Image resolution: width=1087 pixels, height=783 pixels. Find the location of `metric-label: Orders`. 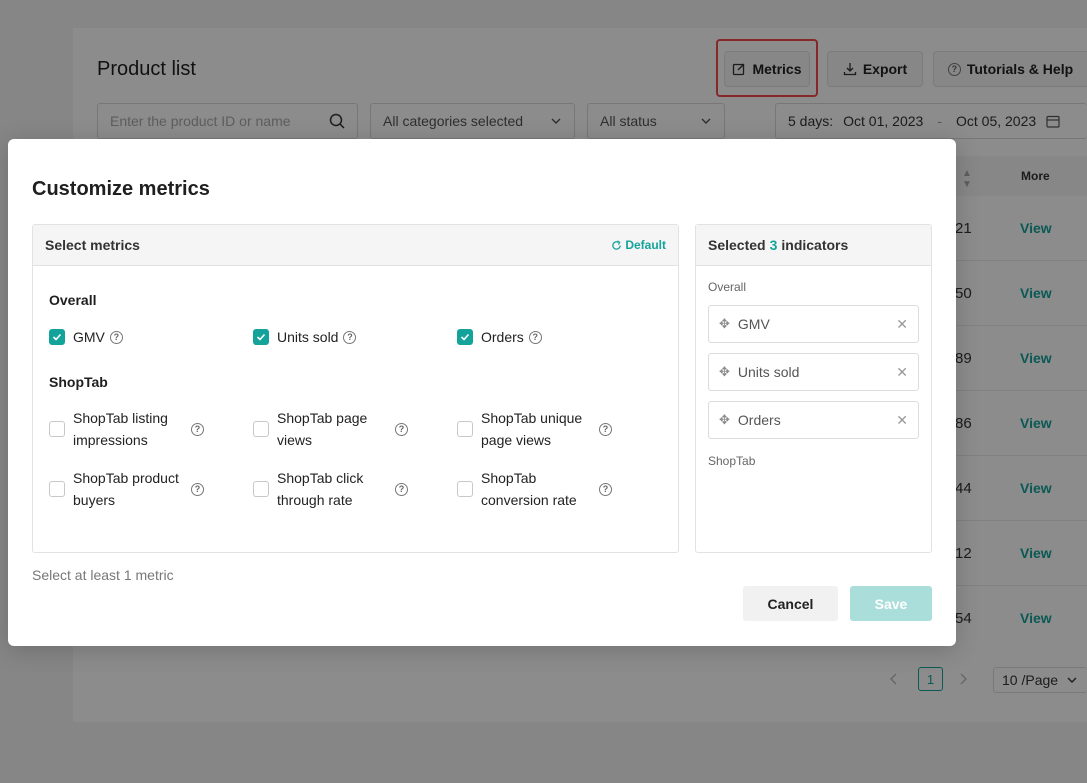

metric-label: Orders is located at coordinates (502, 337).